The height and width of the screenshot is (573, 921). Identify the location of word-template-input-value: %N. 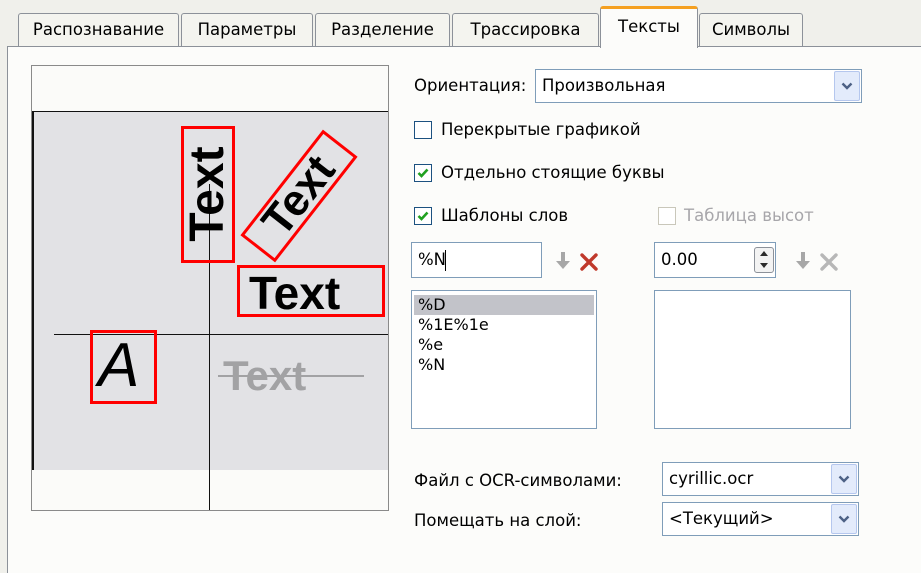
(432, 259).